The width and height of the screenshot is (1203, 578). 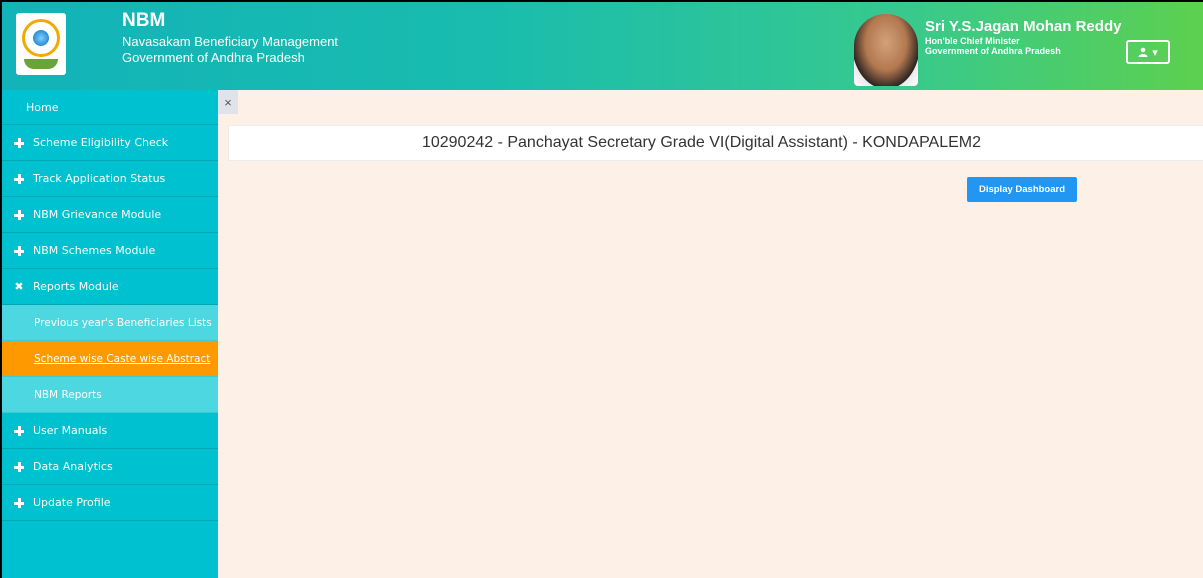 I want to click on sidebar-item-home: Home, so click(x=110, y=107).